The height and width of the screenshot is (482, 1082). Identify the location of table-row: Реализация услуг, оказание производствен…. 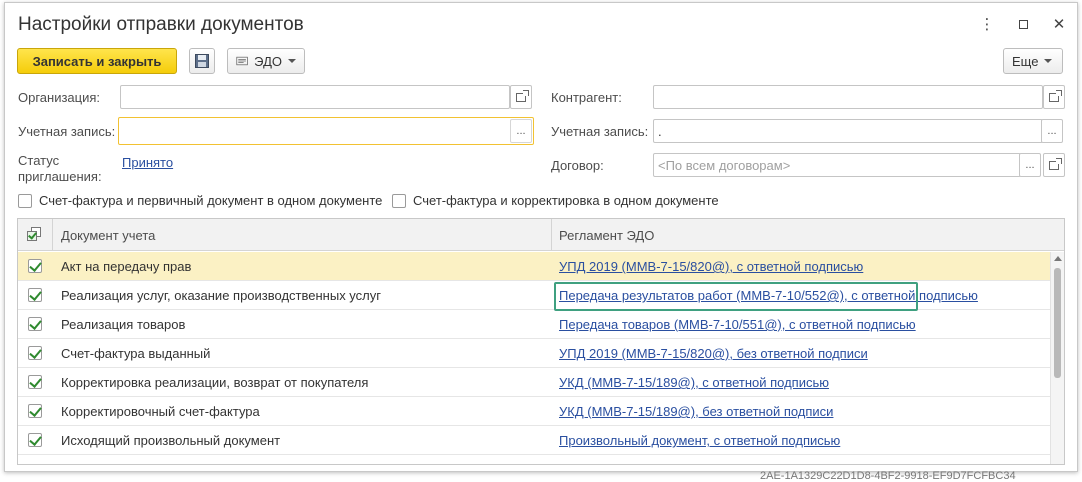
(535, 295).